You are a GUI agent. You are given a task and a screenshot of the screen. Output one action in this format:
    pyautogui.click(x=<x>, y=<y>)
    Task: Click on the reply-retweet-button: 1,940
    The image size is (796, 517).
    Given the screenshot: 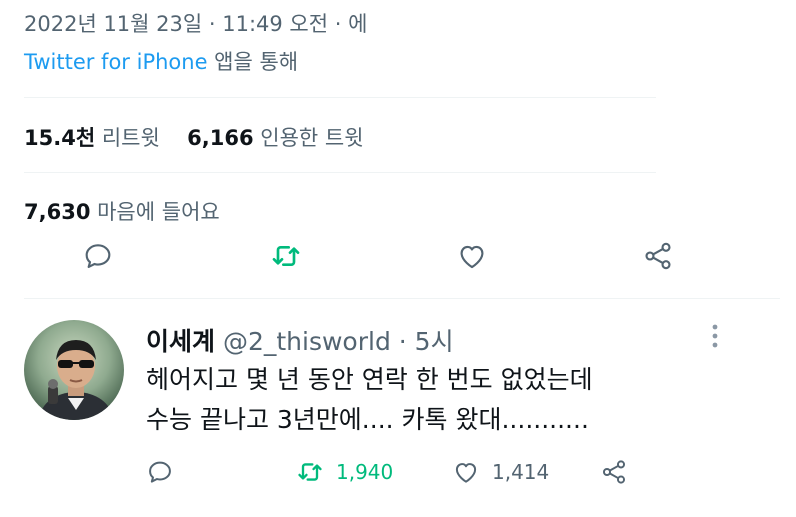 What is the action you would take?
    pyautogui.click(x=344, y=472)
    